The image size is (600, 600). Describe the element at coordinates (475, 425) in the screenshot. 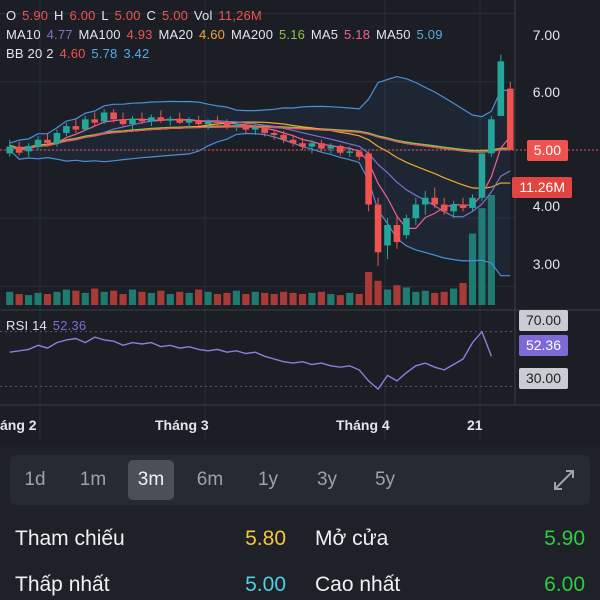

I see `day-label-21: 21` at that location.